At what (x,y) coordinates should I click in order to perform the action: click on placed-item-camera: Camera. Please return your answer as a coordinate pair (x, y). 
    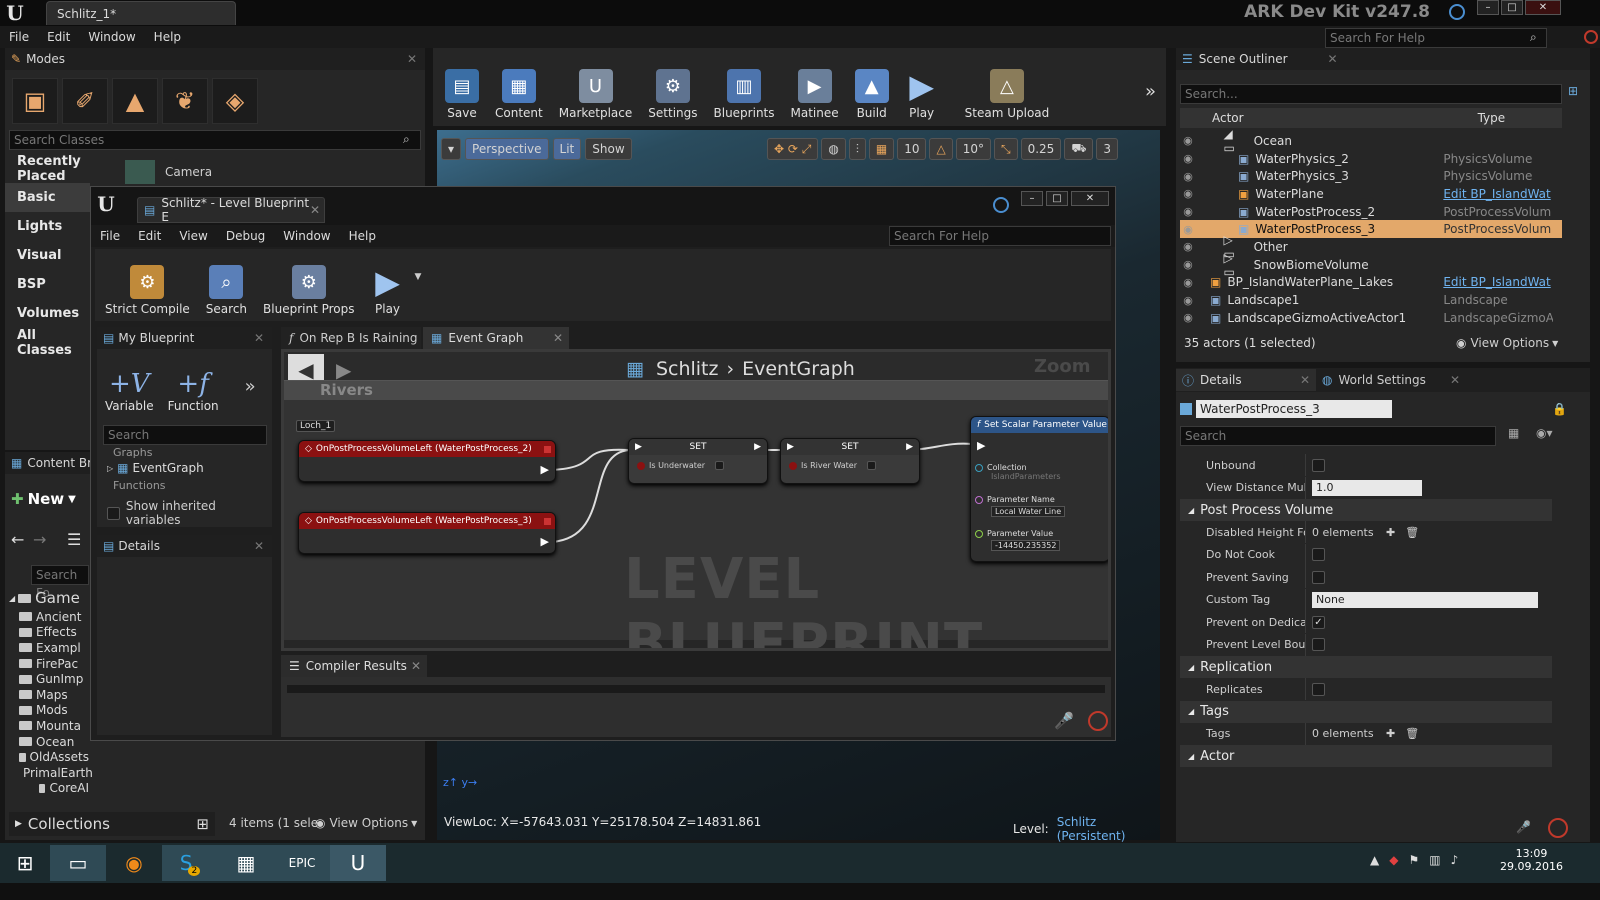
    Looking at the image, I should click on (168, 172).